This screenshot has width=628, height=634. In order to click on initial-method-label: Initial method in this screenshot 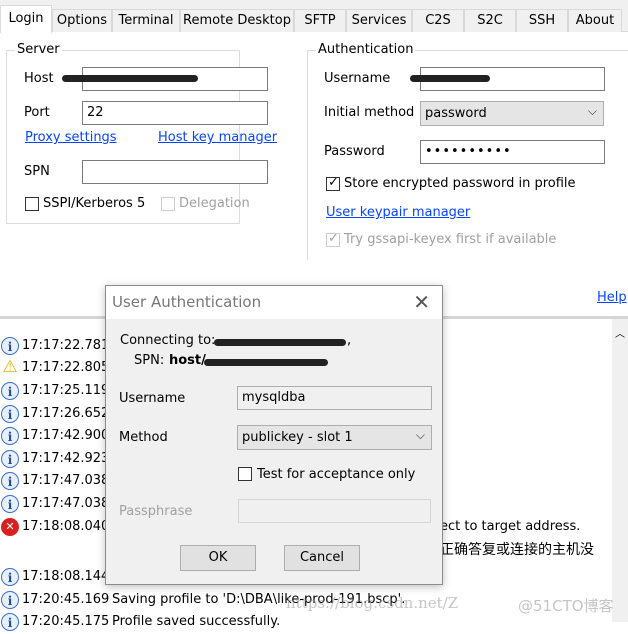, I will do `click(369, 112)`.